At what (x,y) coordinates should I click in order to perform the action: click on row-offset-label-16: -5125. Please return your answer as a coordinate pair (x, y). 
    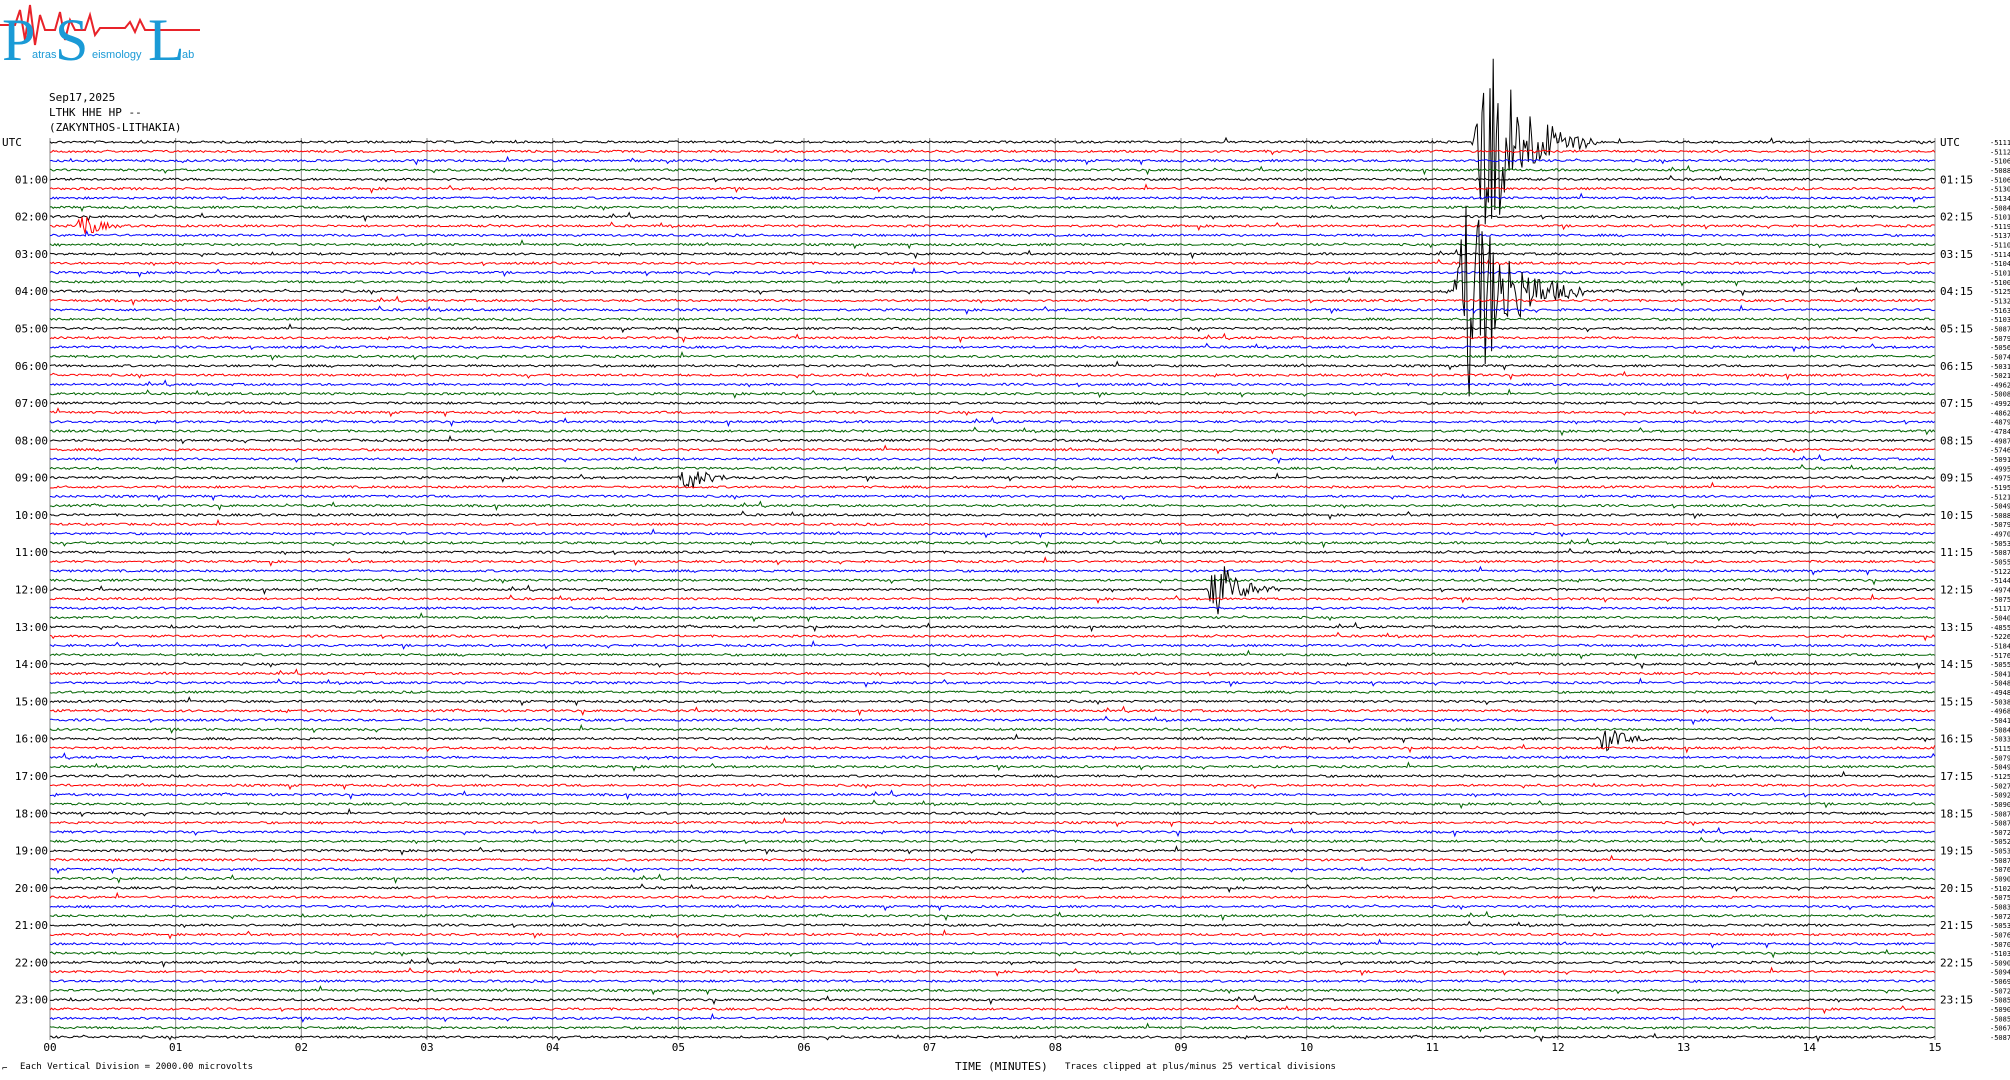
    Looking at the image, I should click on (2000, 292).